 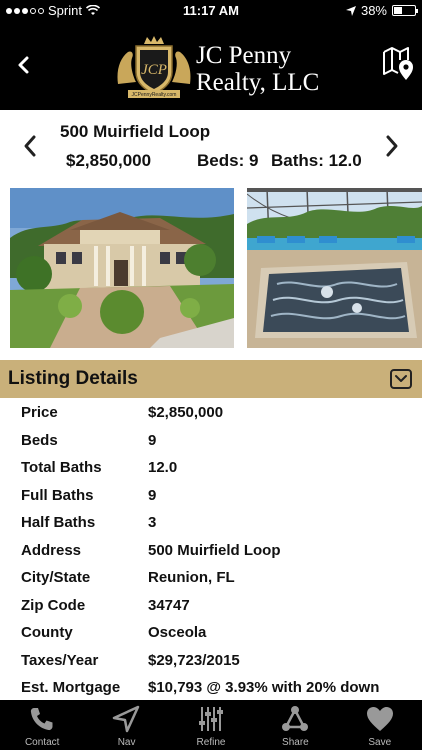 I want to click on tab-label-nav: Nav, so click(x=126, y=742).